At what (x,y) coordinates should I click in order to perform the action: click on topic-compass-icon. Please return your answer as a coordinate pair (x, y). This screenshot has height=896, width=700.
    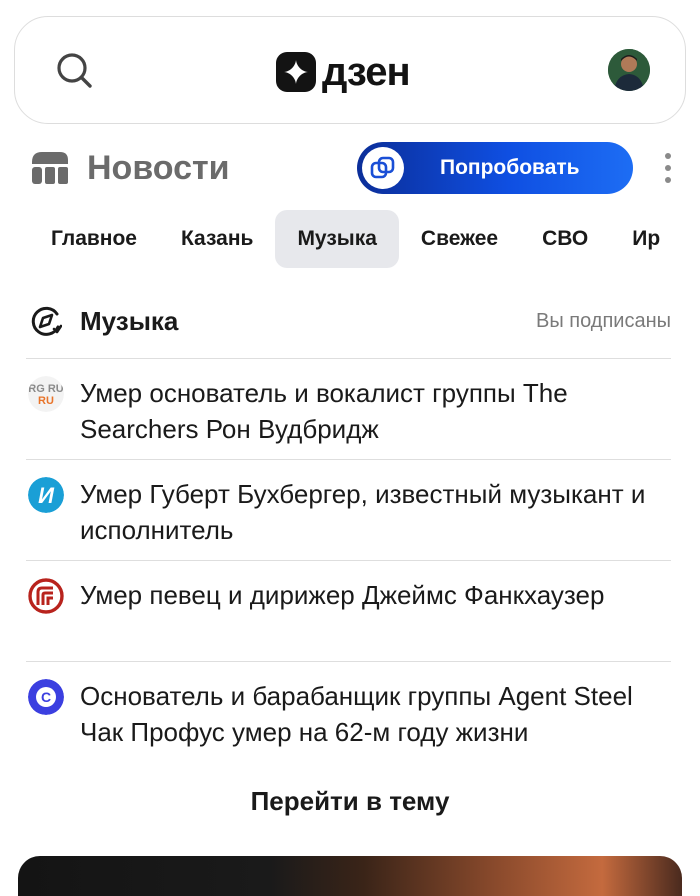
    Looking at the image, I should click on (46, 321).